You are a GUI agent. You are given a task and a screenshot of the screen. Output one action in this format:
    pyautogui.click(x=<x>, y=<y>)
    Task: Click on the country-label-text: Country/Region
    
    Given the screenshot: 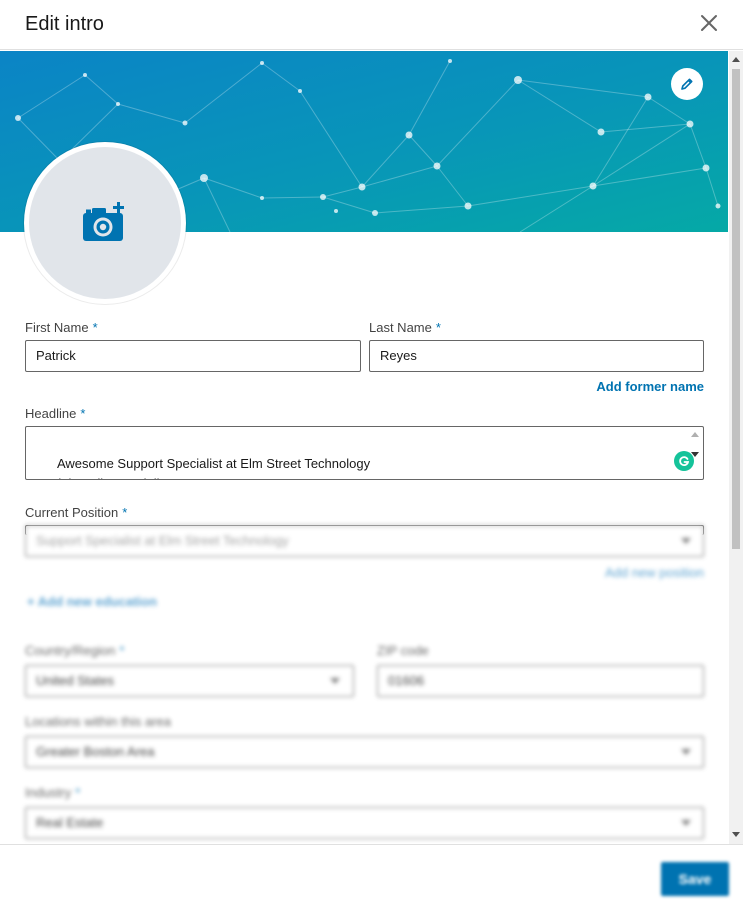 What is the action you would take?
    pyautogui.click(x=70, y=650)
    